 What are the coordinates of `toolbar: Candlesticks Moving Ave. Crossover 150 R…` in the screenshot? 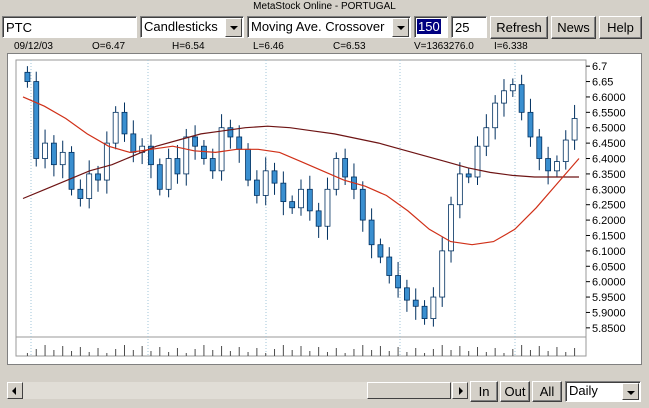 It's located at (324, 27).